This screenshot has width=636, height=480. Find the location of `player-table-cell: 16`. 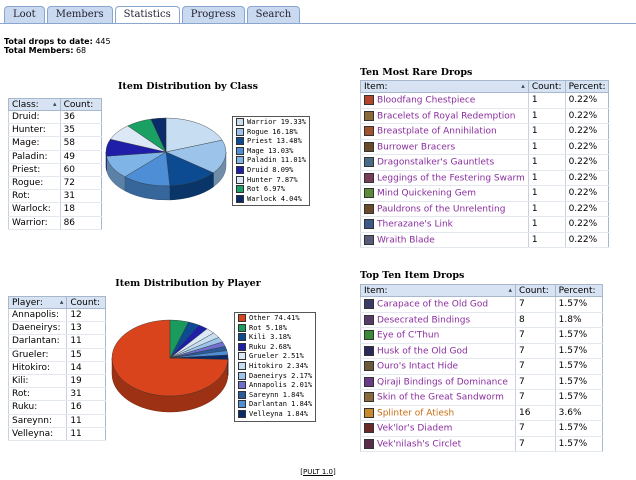

player-table-cell: 16 is located at coordinates (86, 407).